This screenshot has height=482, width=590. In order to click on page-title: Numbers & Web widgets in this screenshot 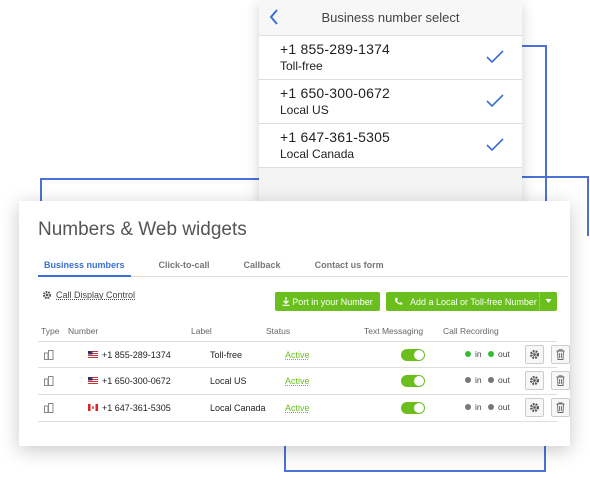, I will do `click(142, 229)`.